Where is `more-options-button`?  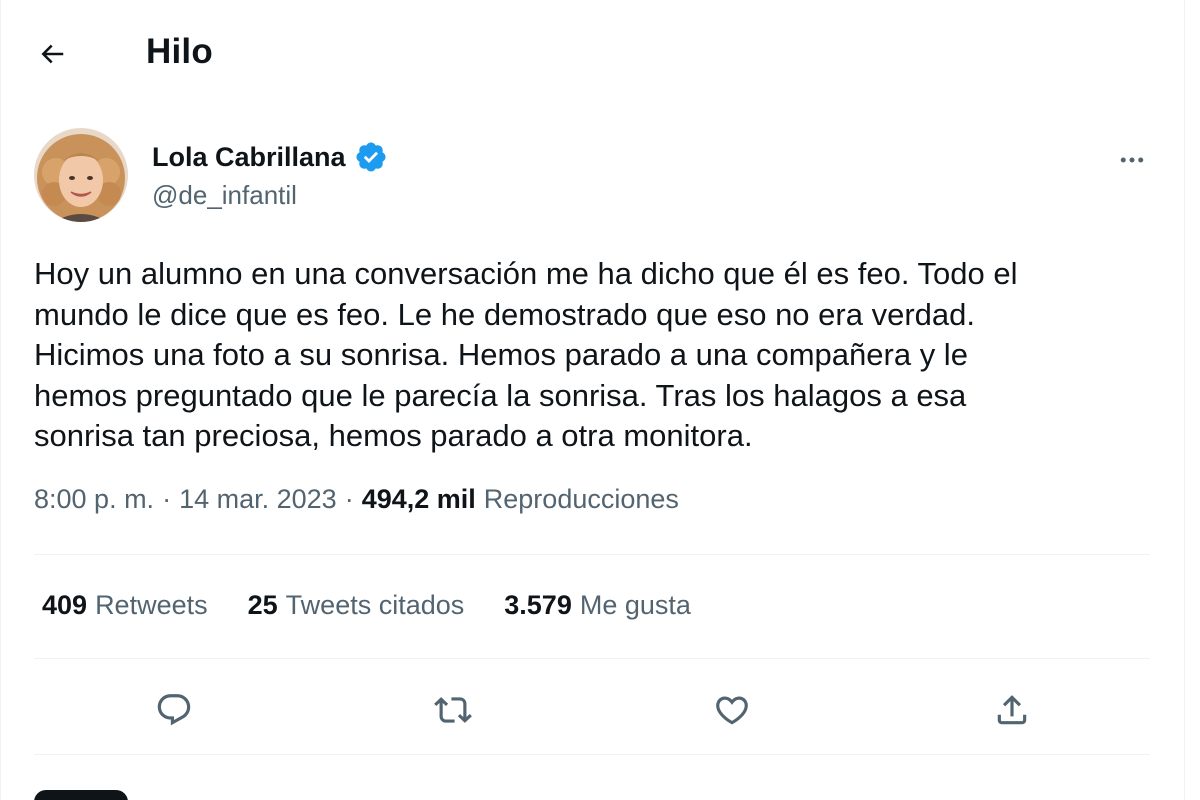 more-options-button is located at coordinates (1132, 160).